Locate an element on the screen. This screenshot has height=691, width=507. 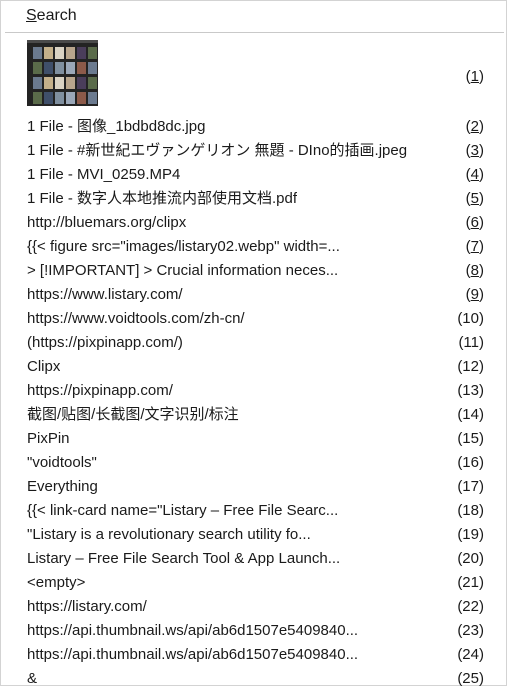
clipboard-item: "voidtools" (16) is located at coordinates (253, 463).